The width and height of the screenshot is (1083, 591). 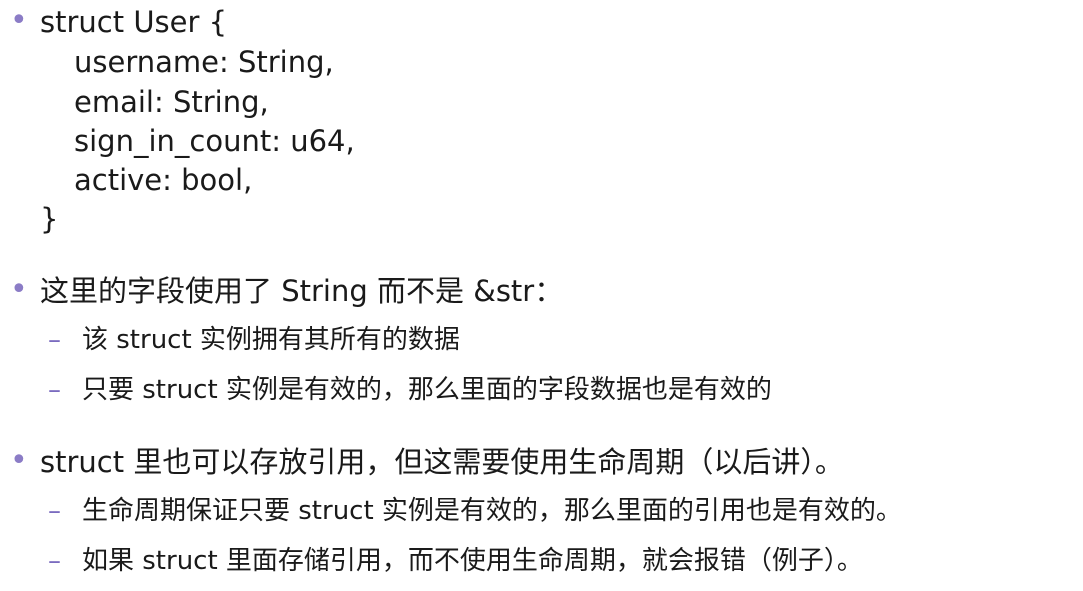 I want to click on code-line-6: }, so click(x=49, y=219).